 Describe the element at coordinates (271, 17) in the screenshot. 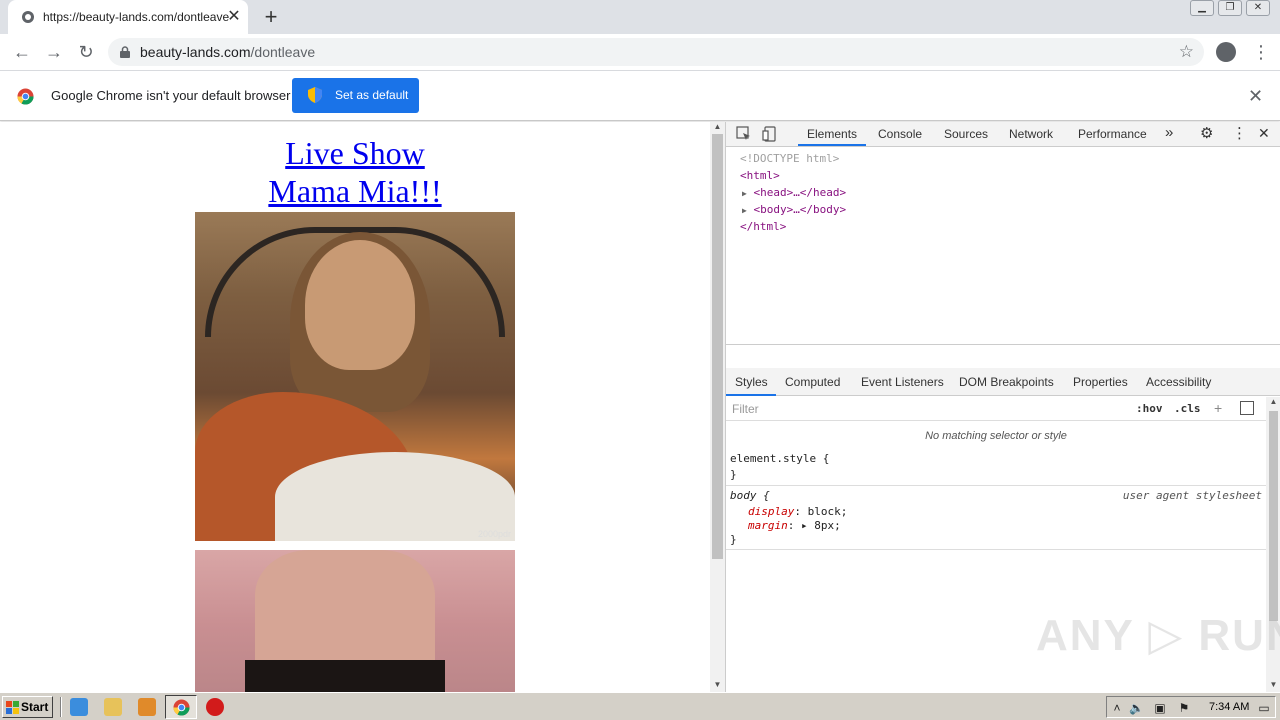

I see `new-tab-button: +` at that location.